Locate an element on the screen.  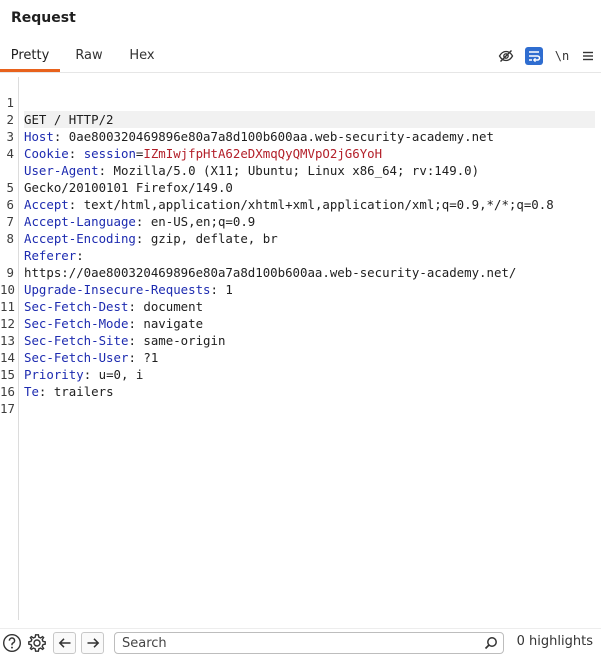
header-line-accept-encoding: 7 Accept-Encoding: gzip, deflate, br is located at coordinates (300, 221).